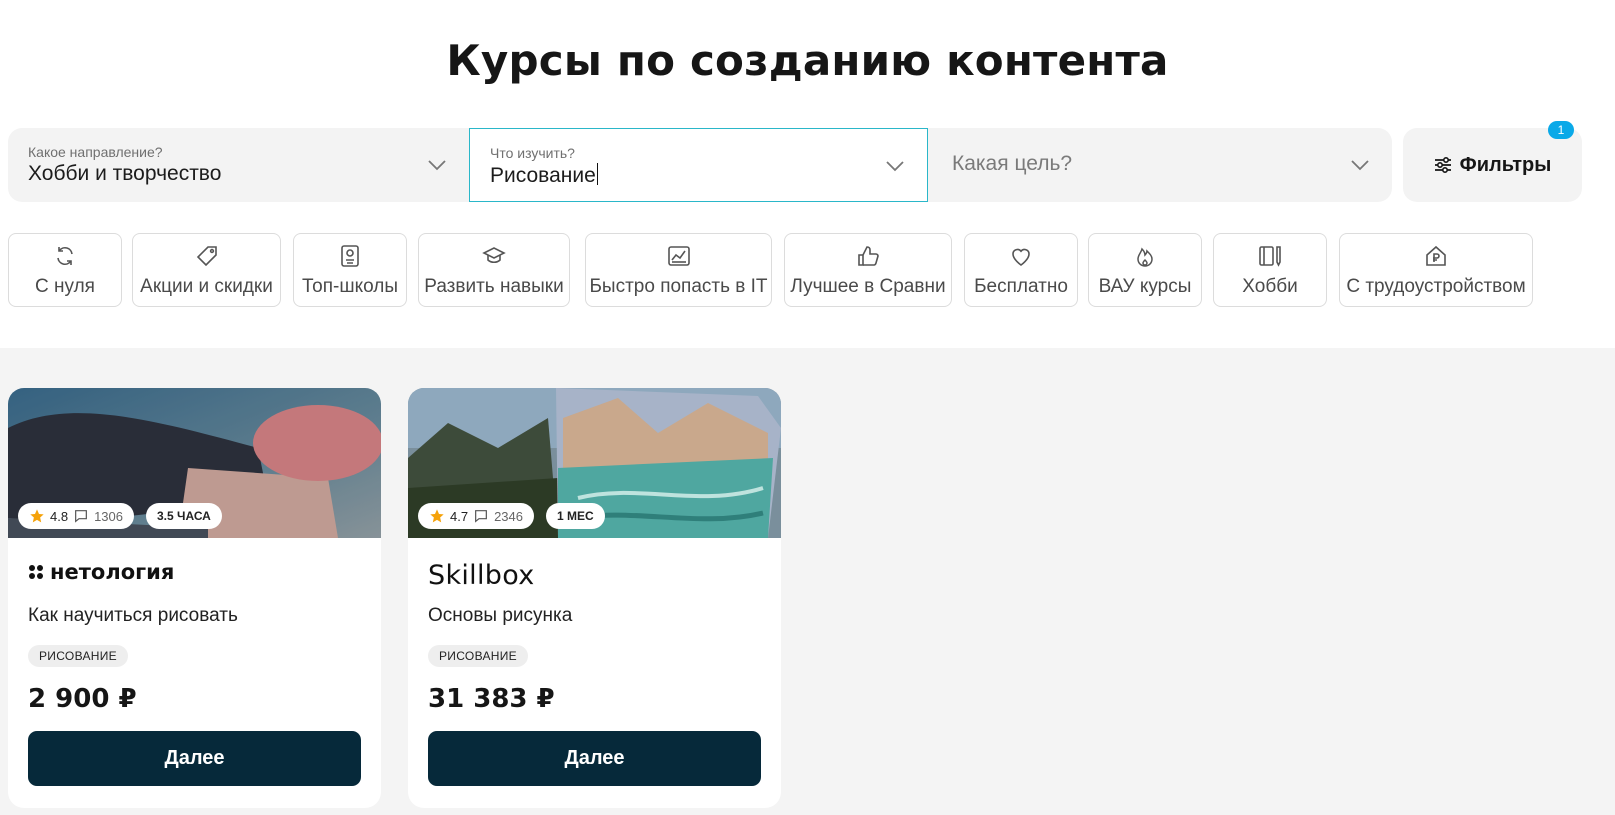 The height and width of the screenshot is (815, 1615). Describe the element at coordinates (1442, 165) in the screenshot. I see `sliders-icon` at that location.